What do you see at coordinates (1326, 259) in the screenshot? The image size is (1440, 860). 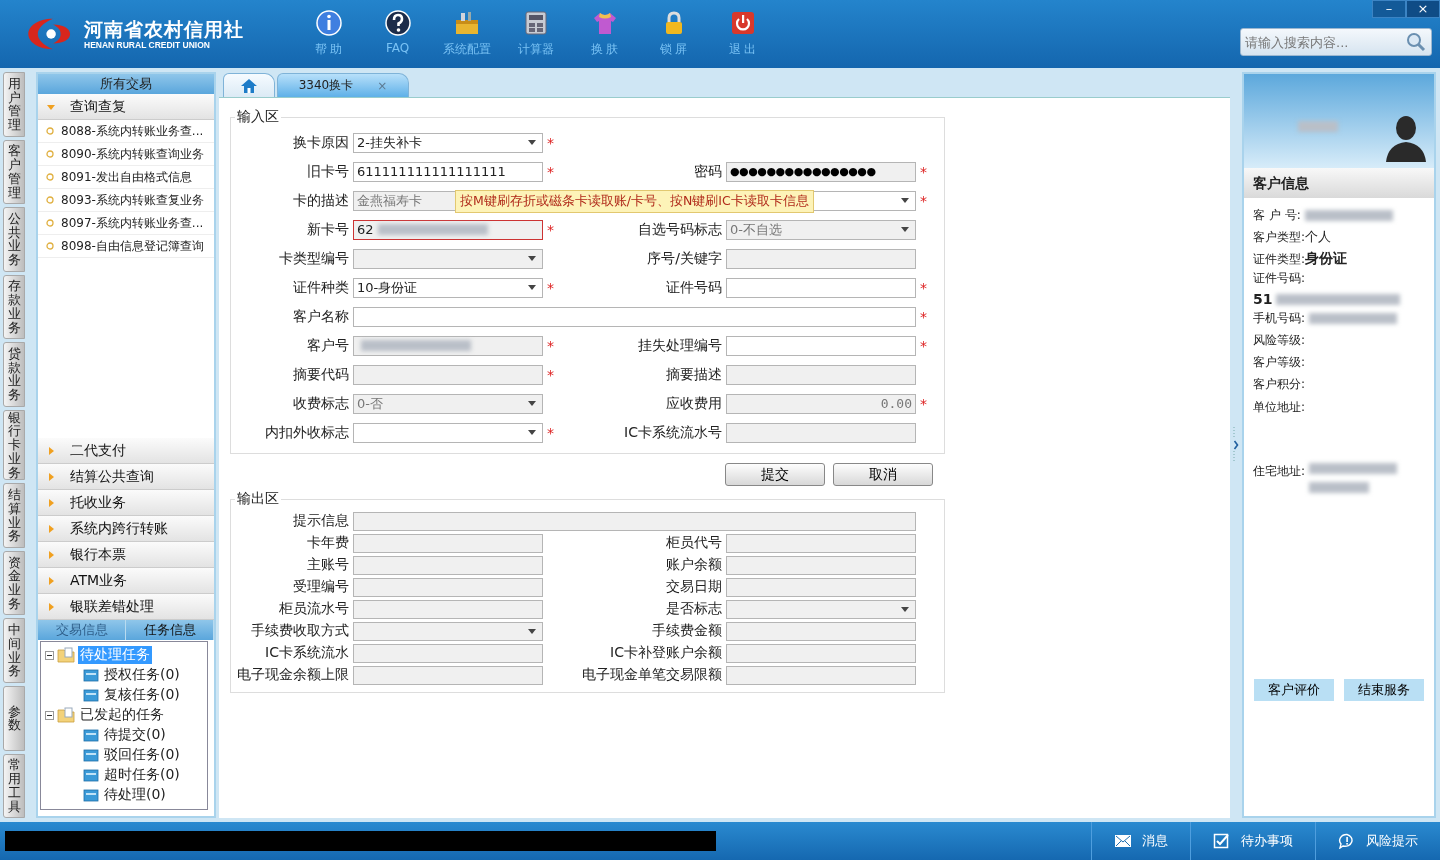 I see `info-value: 身份证` at bounding box center [1326, 259].